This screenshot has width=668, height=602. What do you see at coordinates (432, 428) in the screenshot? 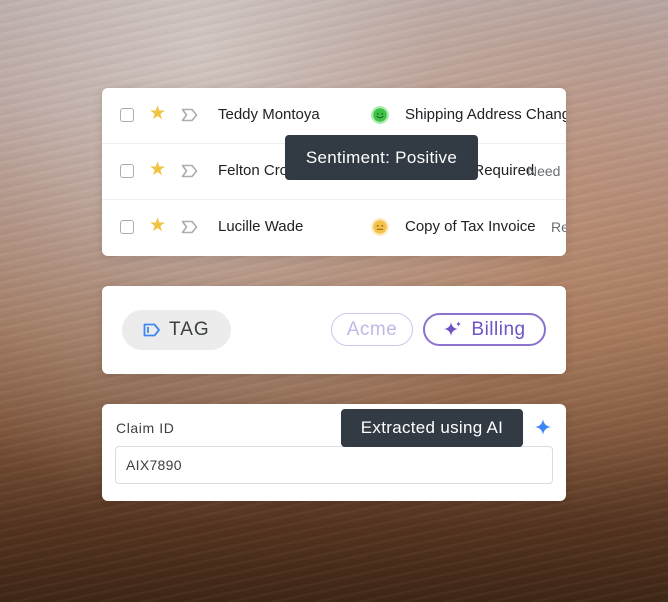
I see `ai-extraction-tooltip: Extracted using AI` at bounding box center [432, 428].